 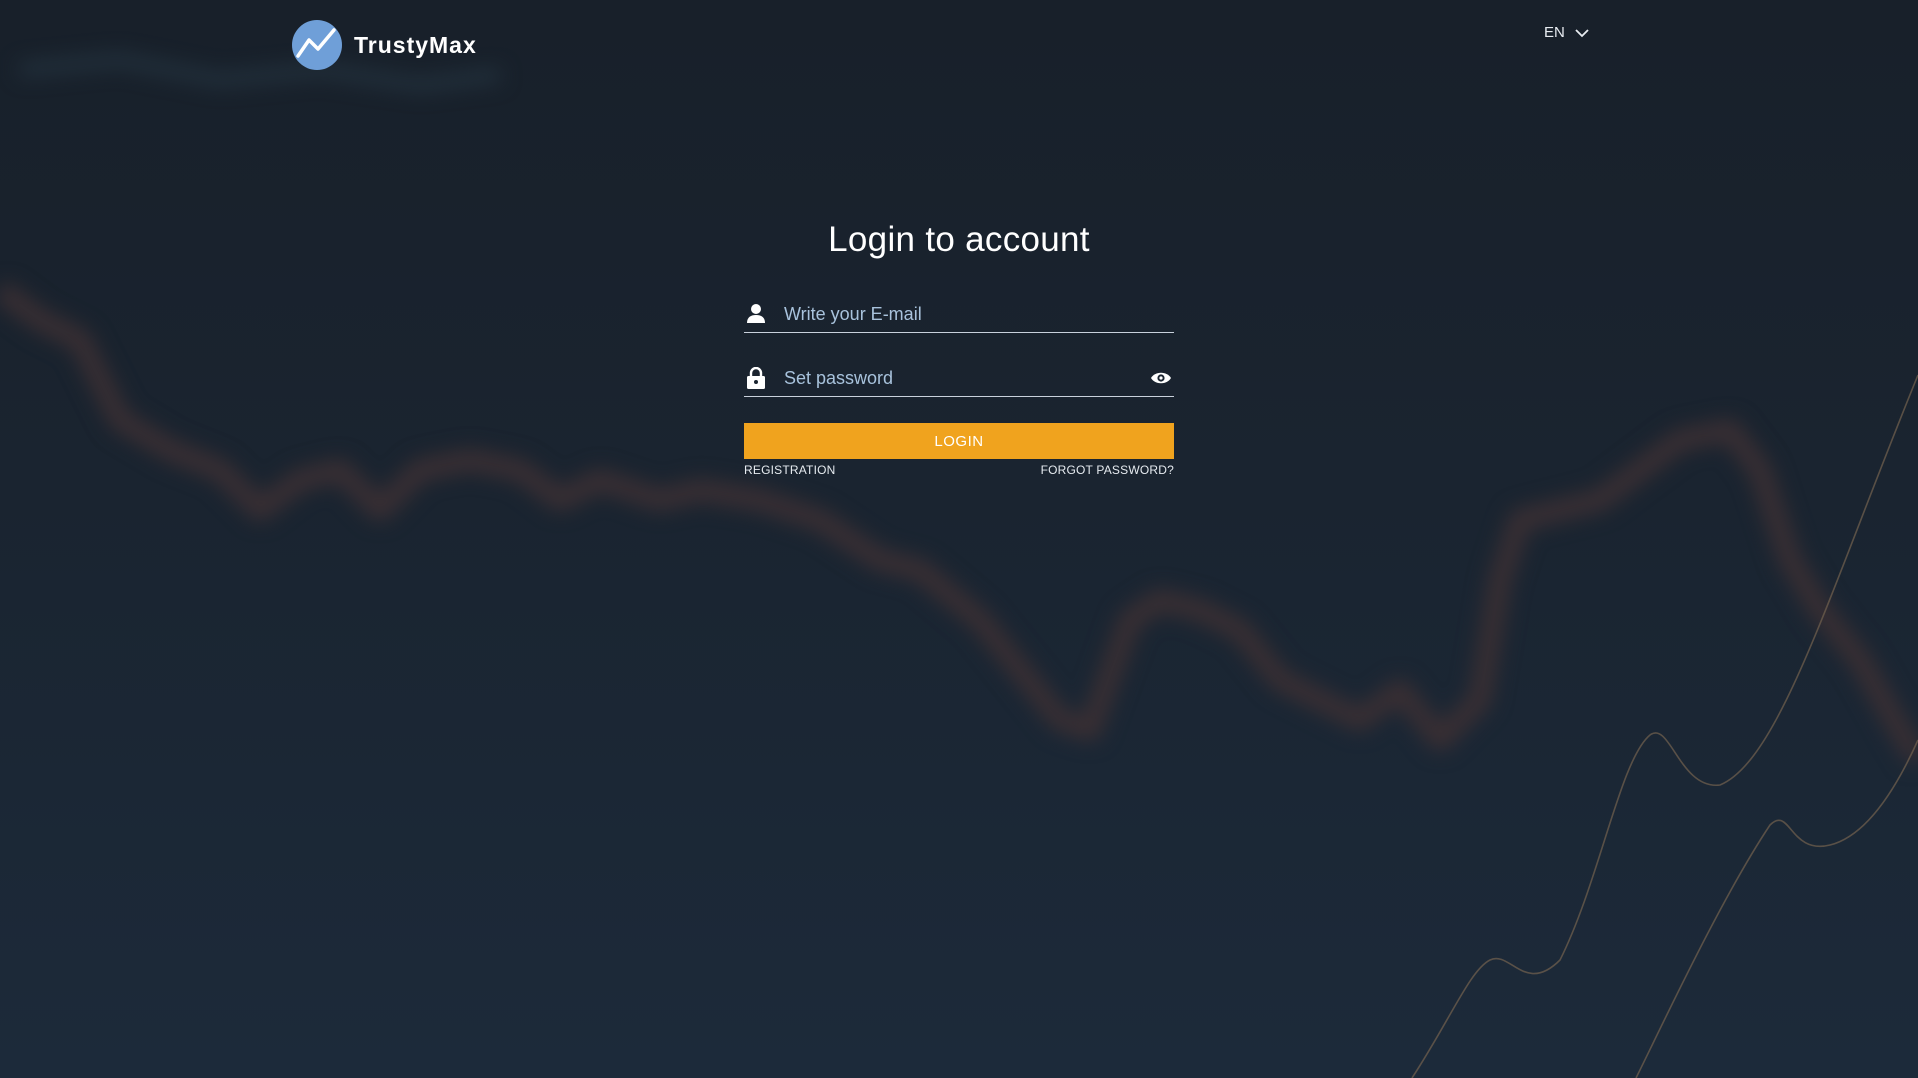 What do you see at coordinates (1554, 32) in the screenshot?
I see `language-label: EN` at bounding box center [1554, 32].